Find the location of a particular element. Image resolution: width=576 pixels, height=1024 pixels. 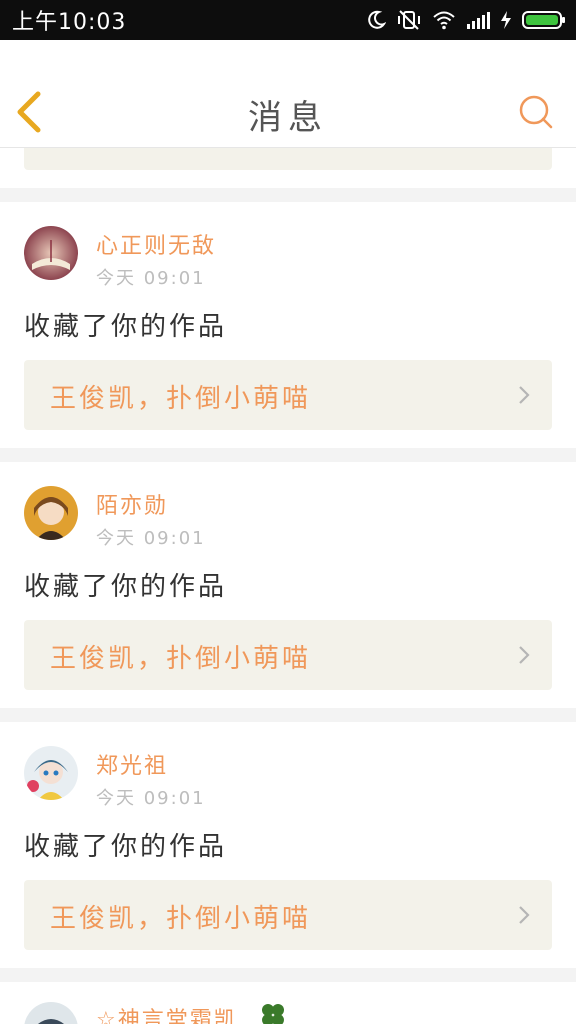

user-name: 心正则无敌 is located at coordinates (156, 244).